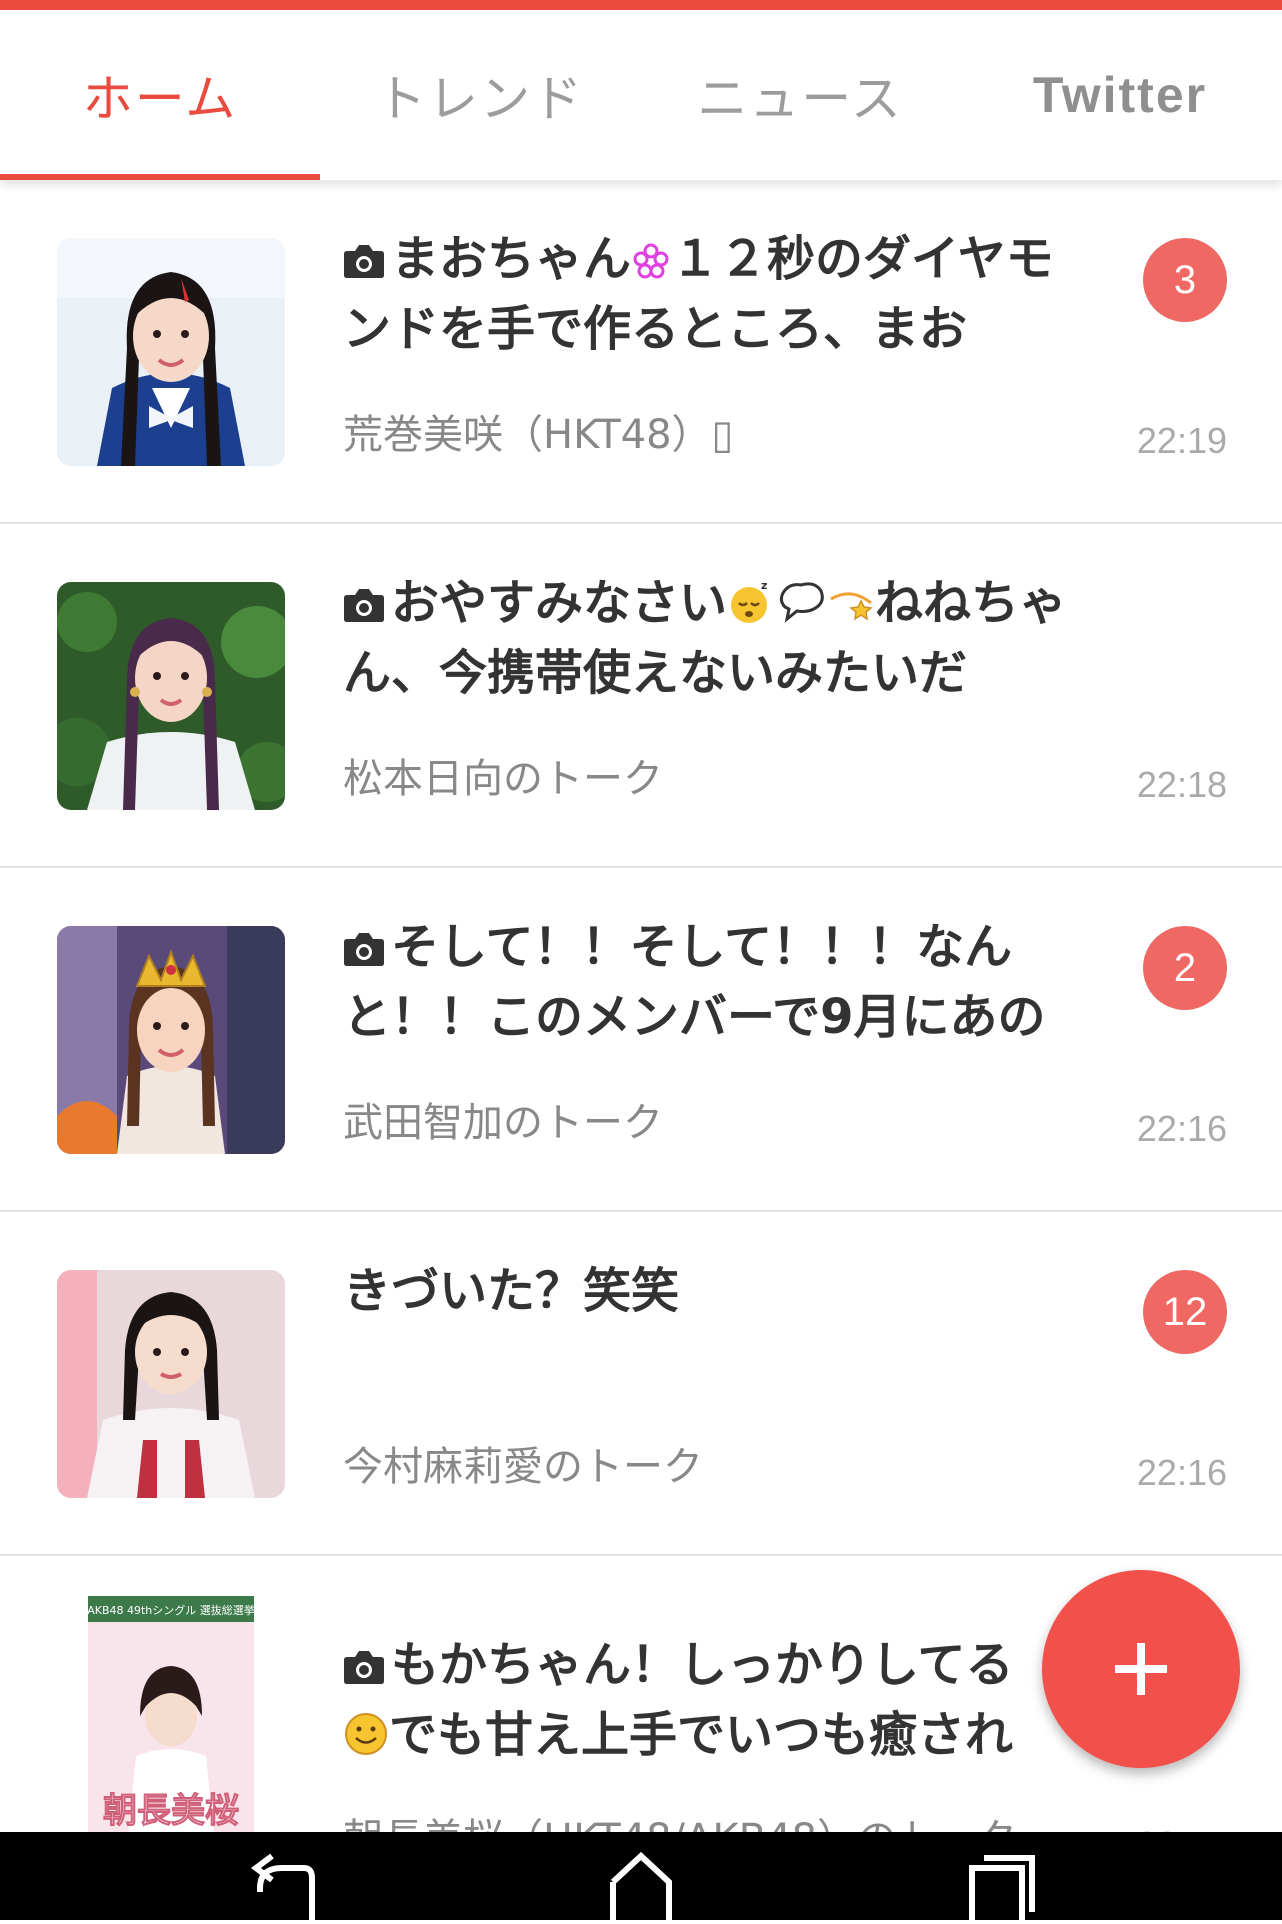 This screenshot has width=1282, height=1924. What do you see at coordinates (851, 606) in the screenshot?
I see `dizzy-star-emoji-icon` at bounding box center [851, 606].